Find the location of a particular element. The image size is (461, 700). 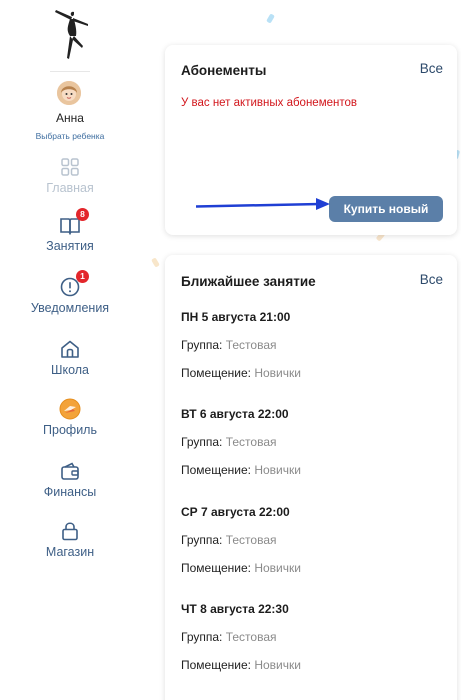

nav-label: Магазин is located at coordinates (70, 552).